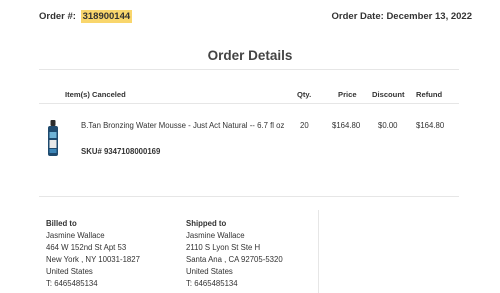 The image size is (500, 293). What do you see at coordinates (95, 94) in the screenshot?
I see `column-header-items: Item(s) Canceled` at bounding box center [95, 94].